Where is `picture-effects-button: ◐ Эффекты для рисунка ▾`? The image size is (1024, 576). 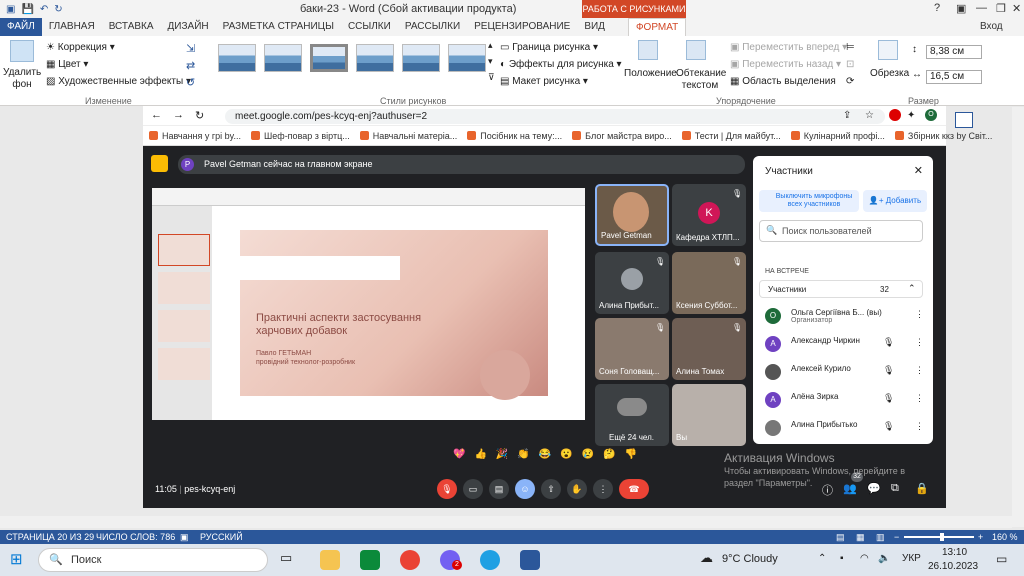
picture-effects-button: ◐ Эффекты для рисунка ▾ is located at coordinates (561, 64).